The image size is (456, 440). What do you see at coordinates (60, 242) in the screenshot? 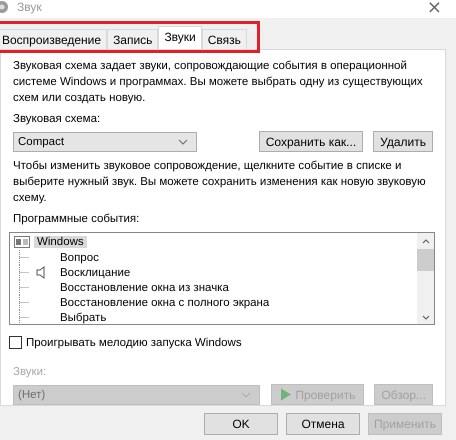
I see `tree-item: Windows` at bounding box center [60, 242].